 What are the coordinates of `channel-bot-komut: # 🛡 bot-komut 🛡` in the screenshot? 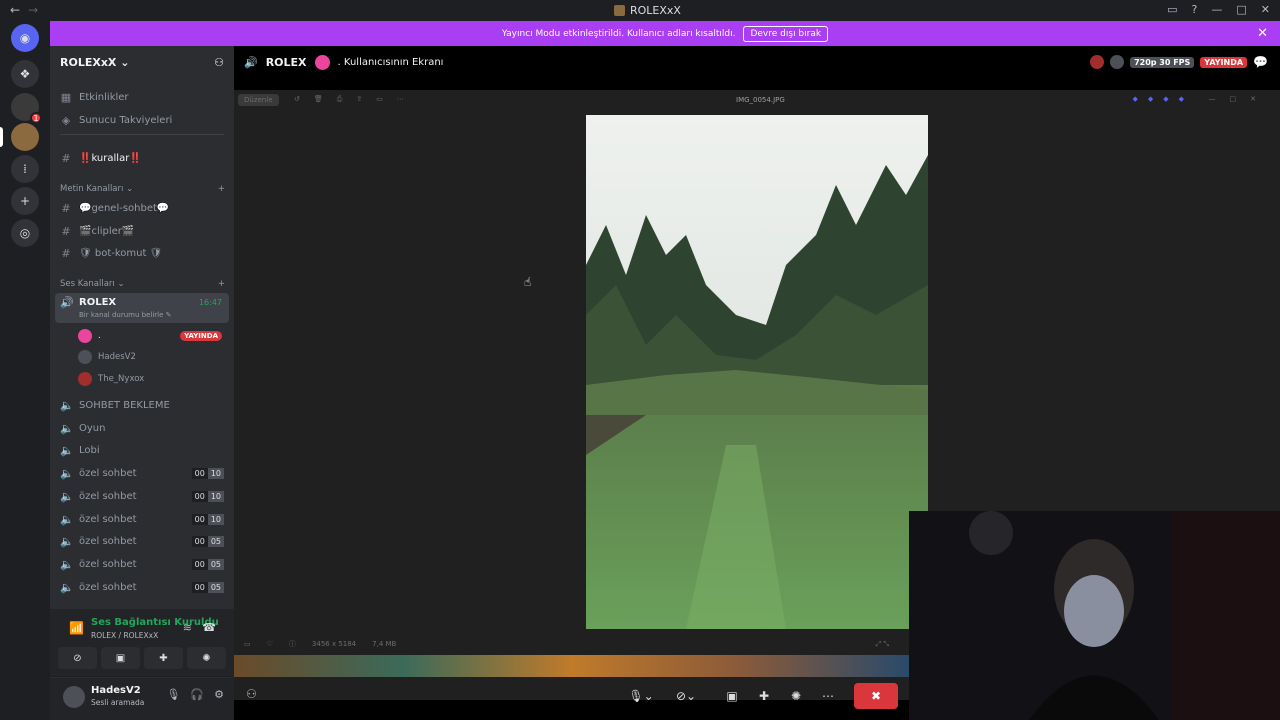 It's located at (111, 253).